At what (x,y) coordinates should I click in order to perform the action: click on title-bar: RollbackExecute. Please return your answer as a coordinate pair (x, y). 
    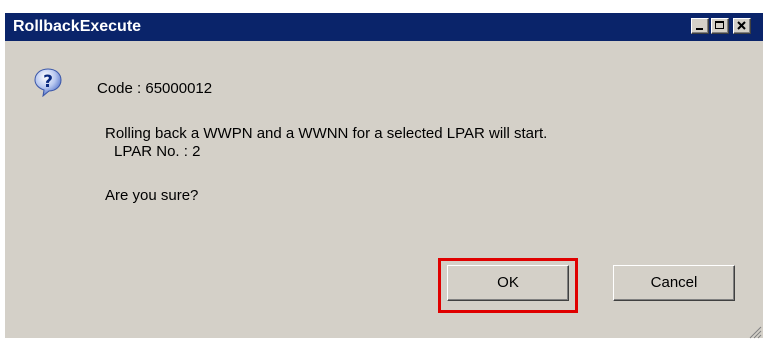
    Looking at the image, I should click on (384, 27).